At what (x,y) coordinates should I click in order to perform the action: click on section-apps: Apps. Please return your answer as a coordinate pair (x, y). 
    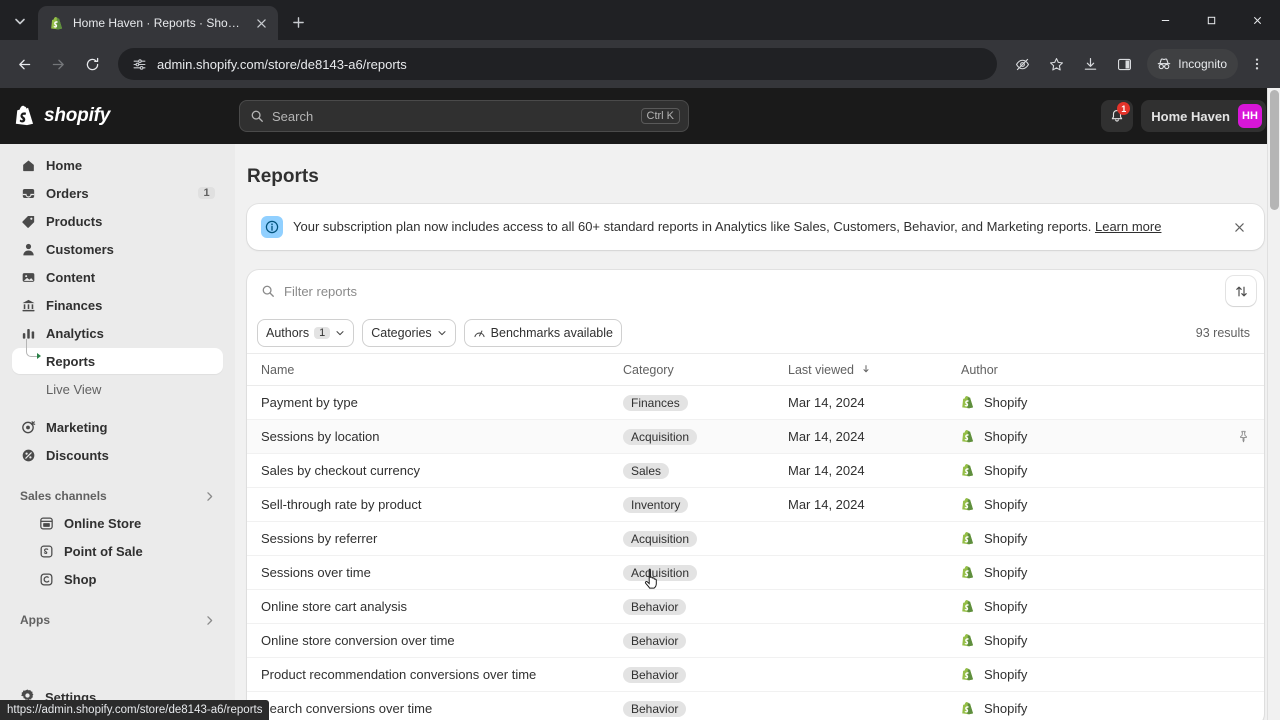
    Looking at the image, I should click on (117, 620).